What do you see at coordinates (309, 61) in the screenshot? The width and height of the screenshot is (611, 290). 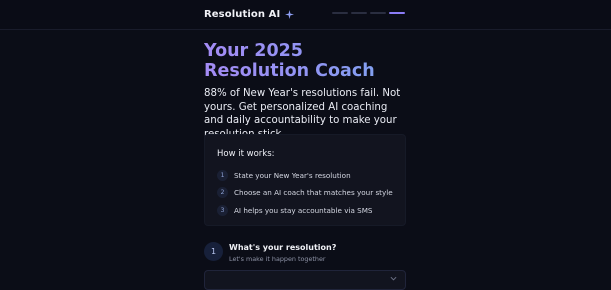 I see `page-title: Your 2025 Resolution Coach` at bounding box center [309, 61].